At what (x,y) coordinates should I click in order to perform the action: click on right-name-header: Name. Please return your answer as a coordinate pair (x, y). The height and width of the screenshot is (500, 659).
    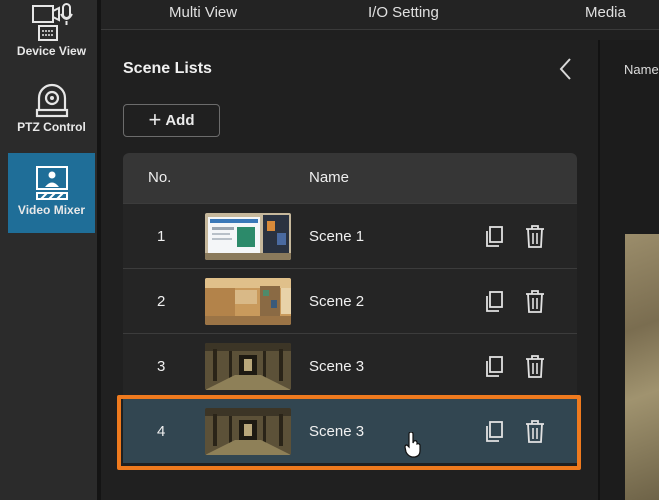
    Looking at the image, I should click on (641, 69).